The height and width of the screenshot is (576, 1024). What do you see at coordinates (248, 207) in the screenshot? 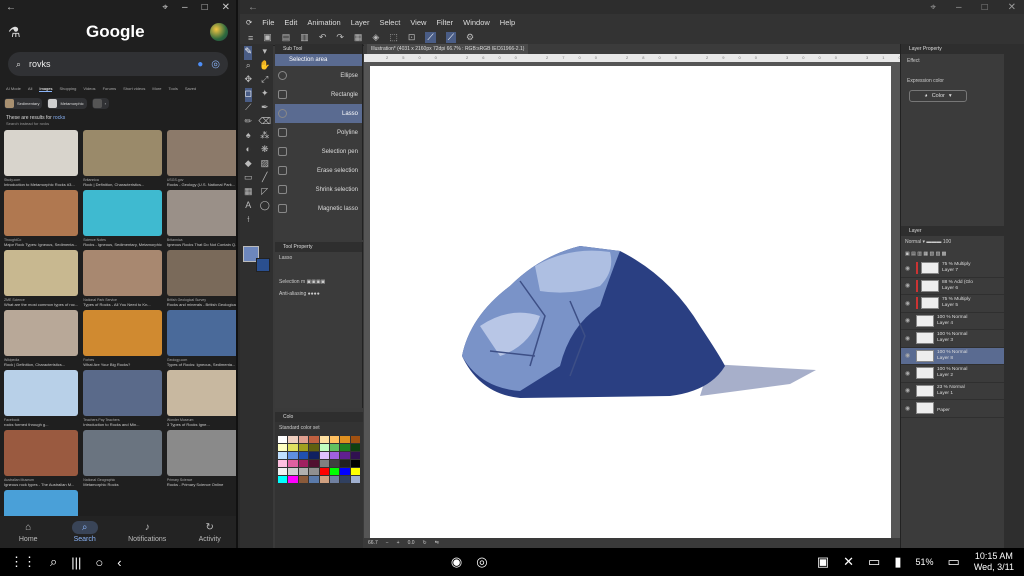
I see `text-tool-icon: A` at bounding box center [248, 207].